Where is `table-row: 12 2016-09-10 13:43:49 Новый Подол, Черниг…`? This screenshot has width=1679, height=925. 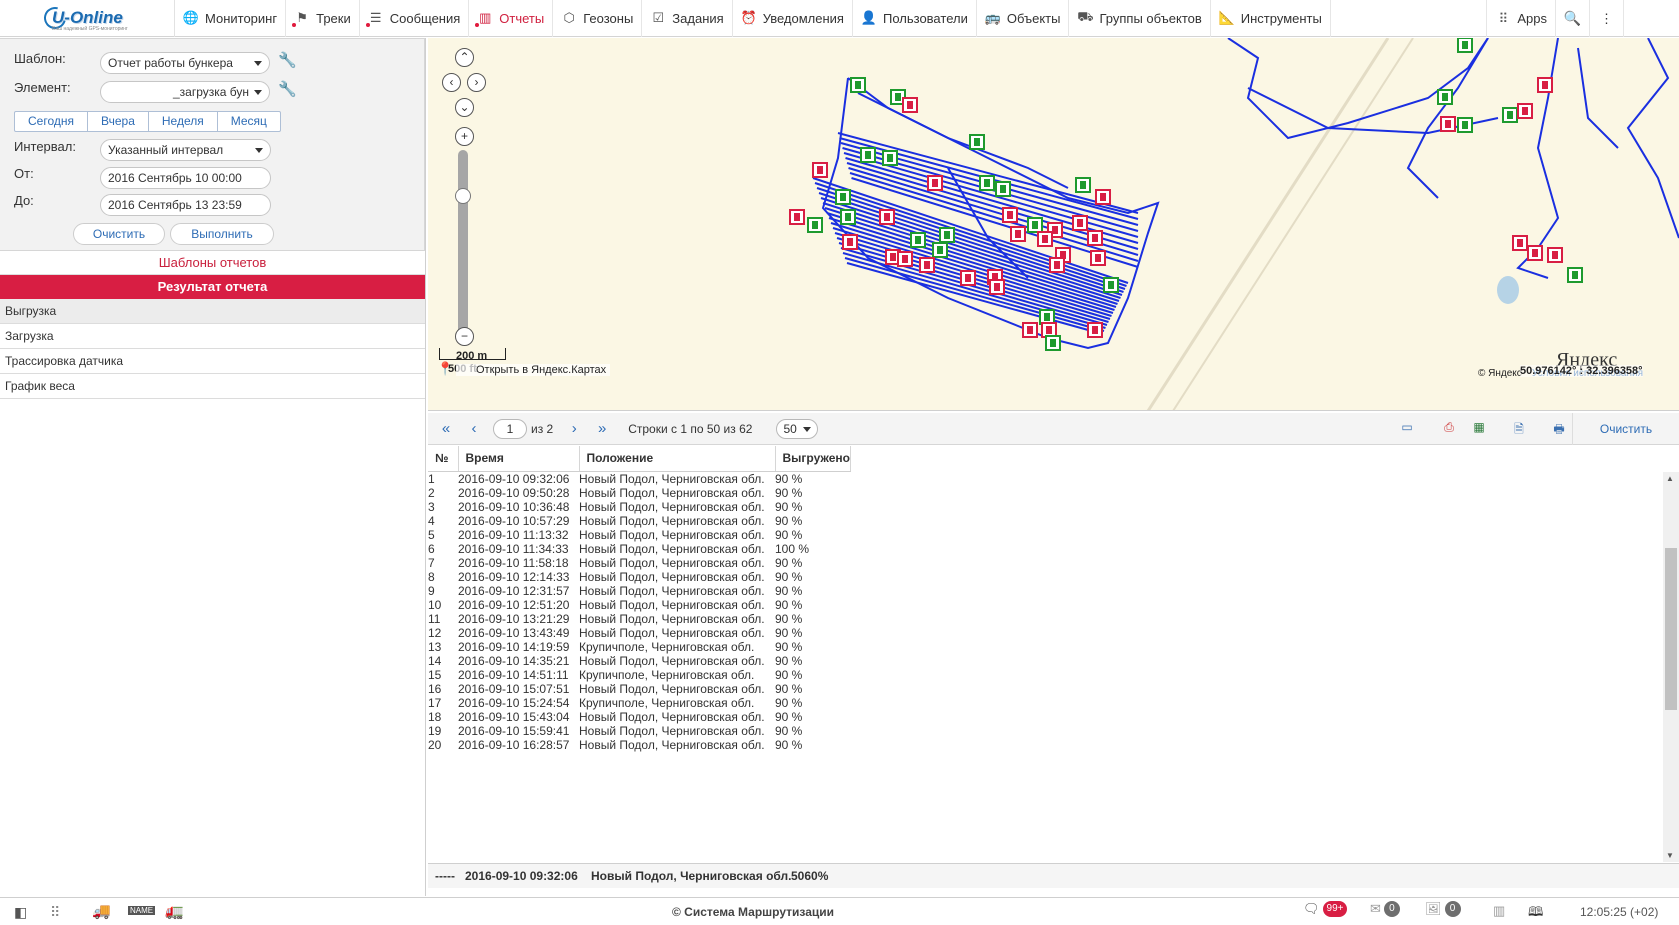
table-row: 12 2016-09-10 13:43:49 Новый Подол, Черниг… is located at coordinates (638, 633).